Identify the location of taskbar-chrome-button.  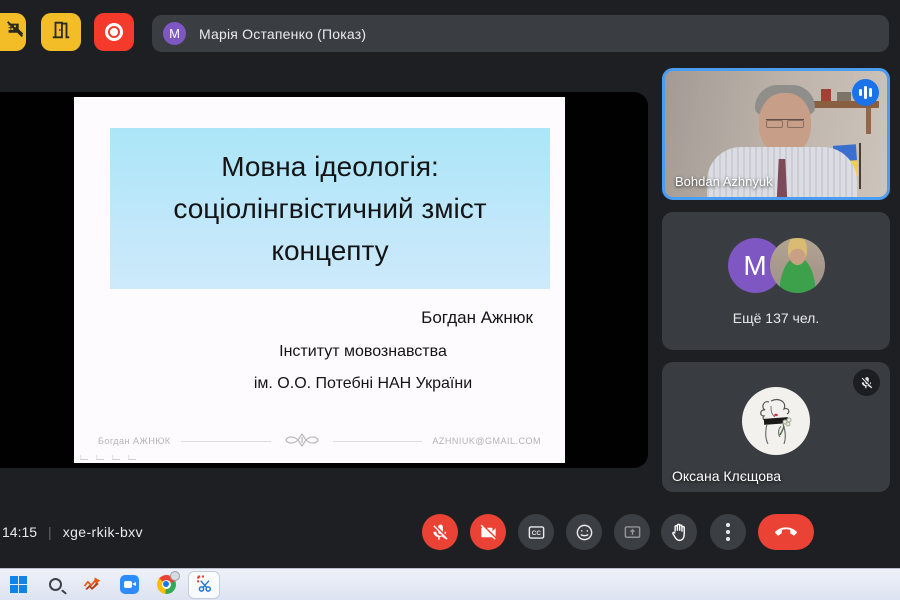
(168, 582).